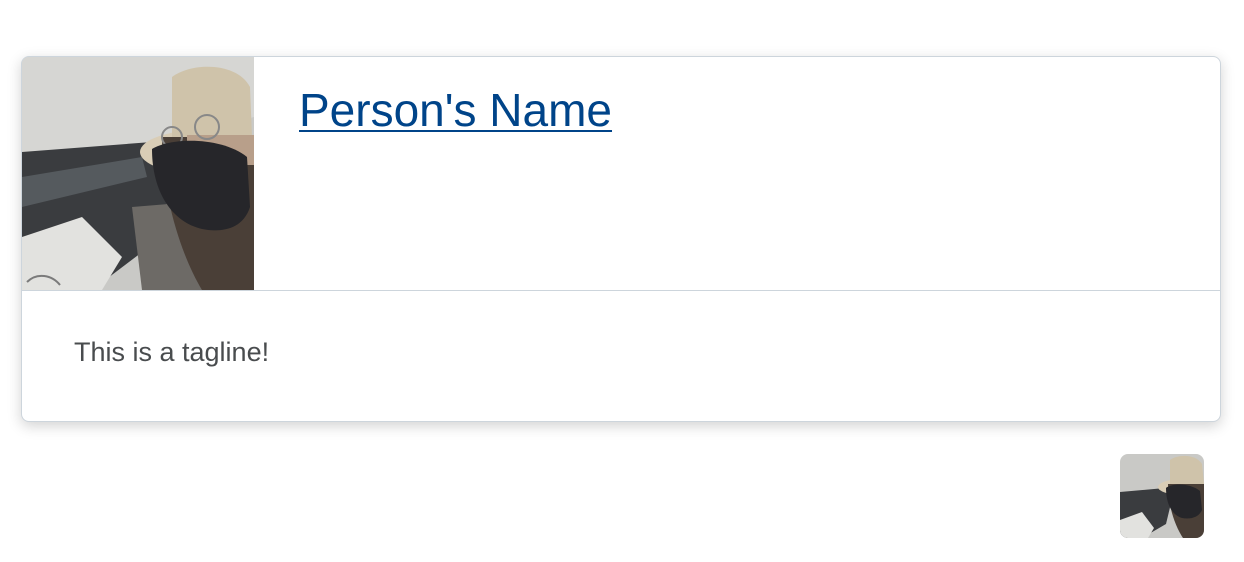 This screenshot has width=1244, height=562. I want to click on person-name-link: Person's Name, so click(455, 110).